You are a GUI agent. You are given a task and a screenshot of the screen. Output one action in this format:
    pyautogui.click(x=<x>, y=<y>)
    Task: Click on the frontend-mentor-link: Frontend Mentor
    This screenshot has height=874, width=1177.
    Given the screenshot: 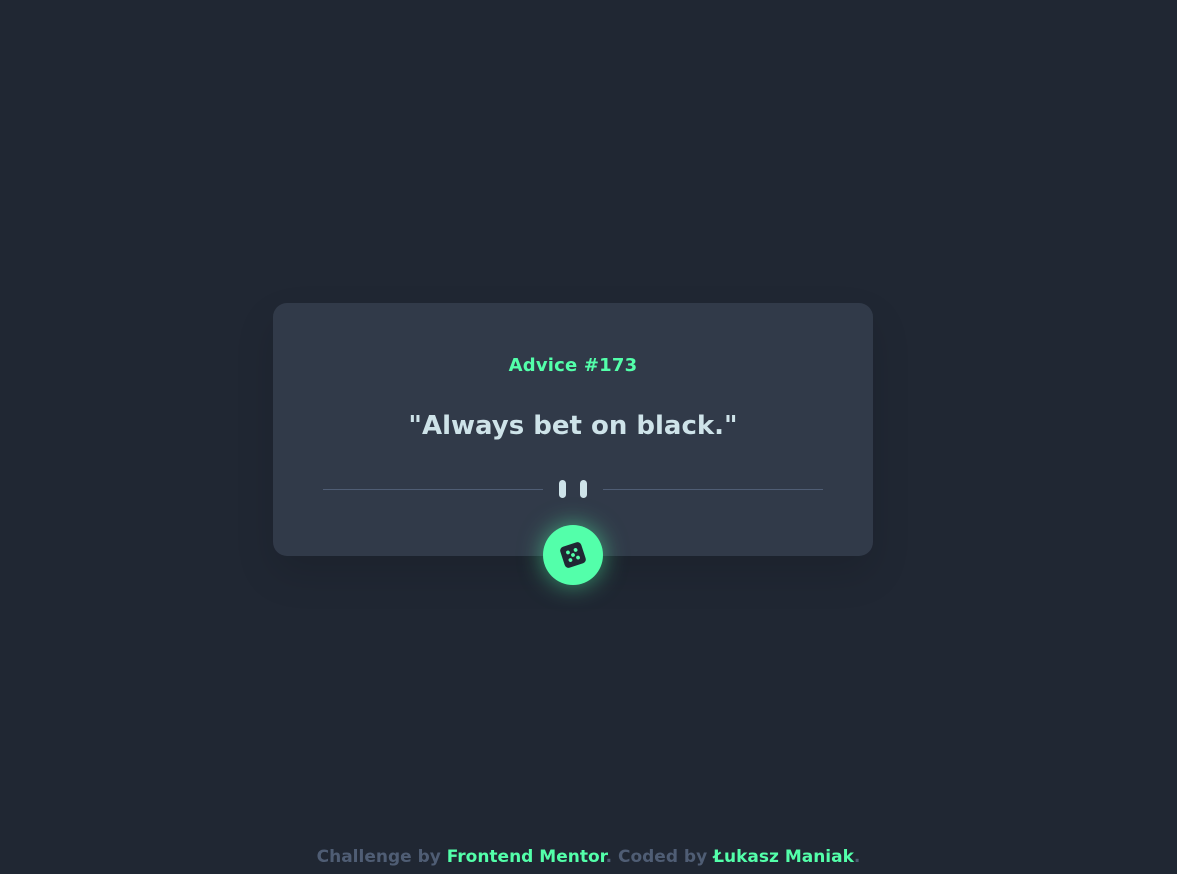 What is the action you would take?
    pyautogui.click(x=526, y=857)
    